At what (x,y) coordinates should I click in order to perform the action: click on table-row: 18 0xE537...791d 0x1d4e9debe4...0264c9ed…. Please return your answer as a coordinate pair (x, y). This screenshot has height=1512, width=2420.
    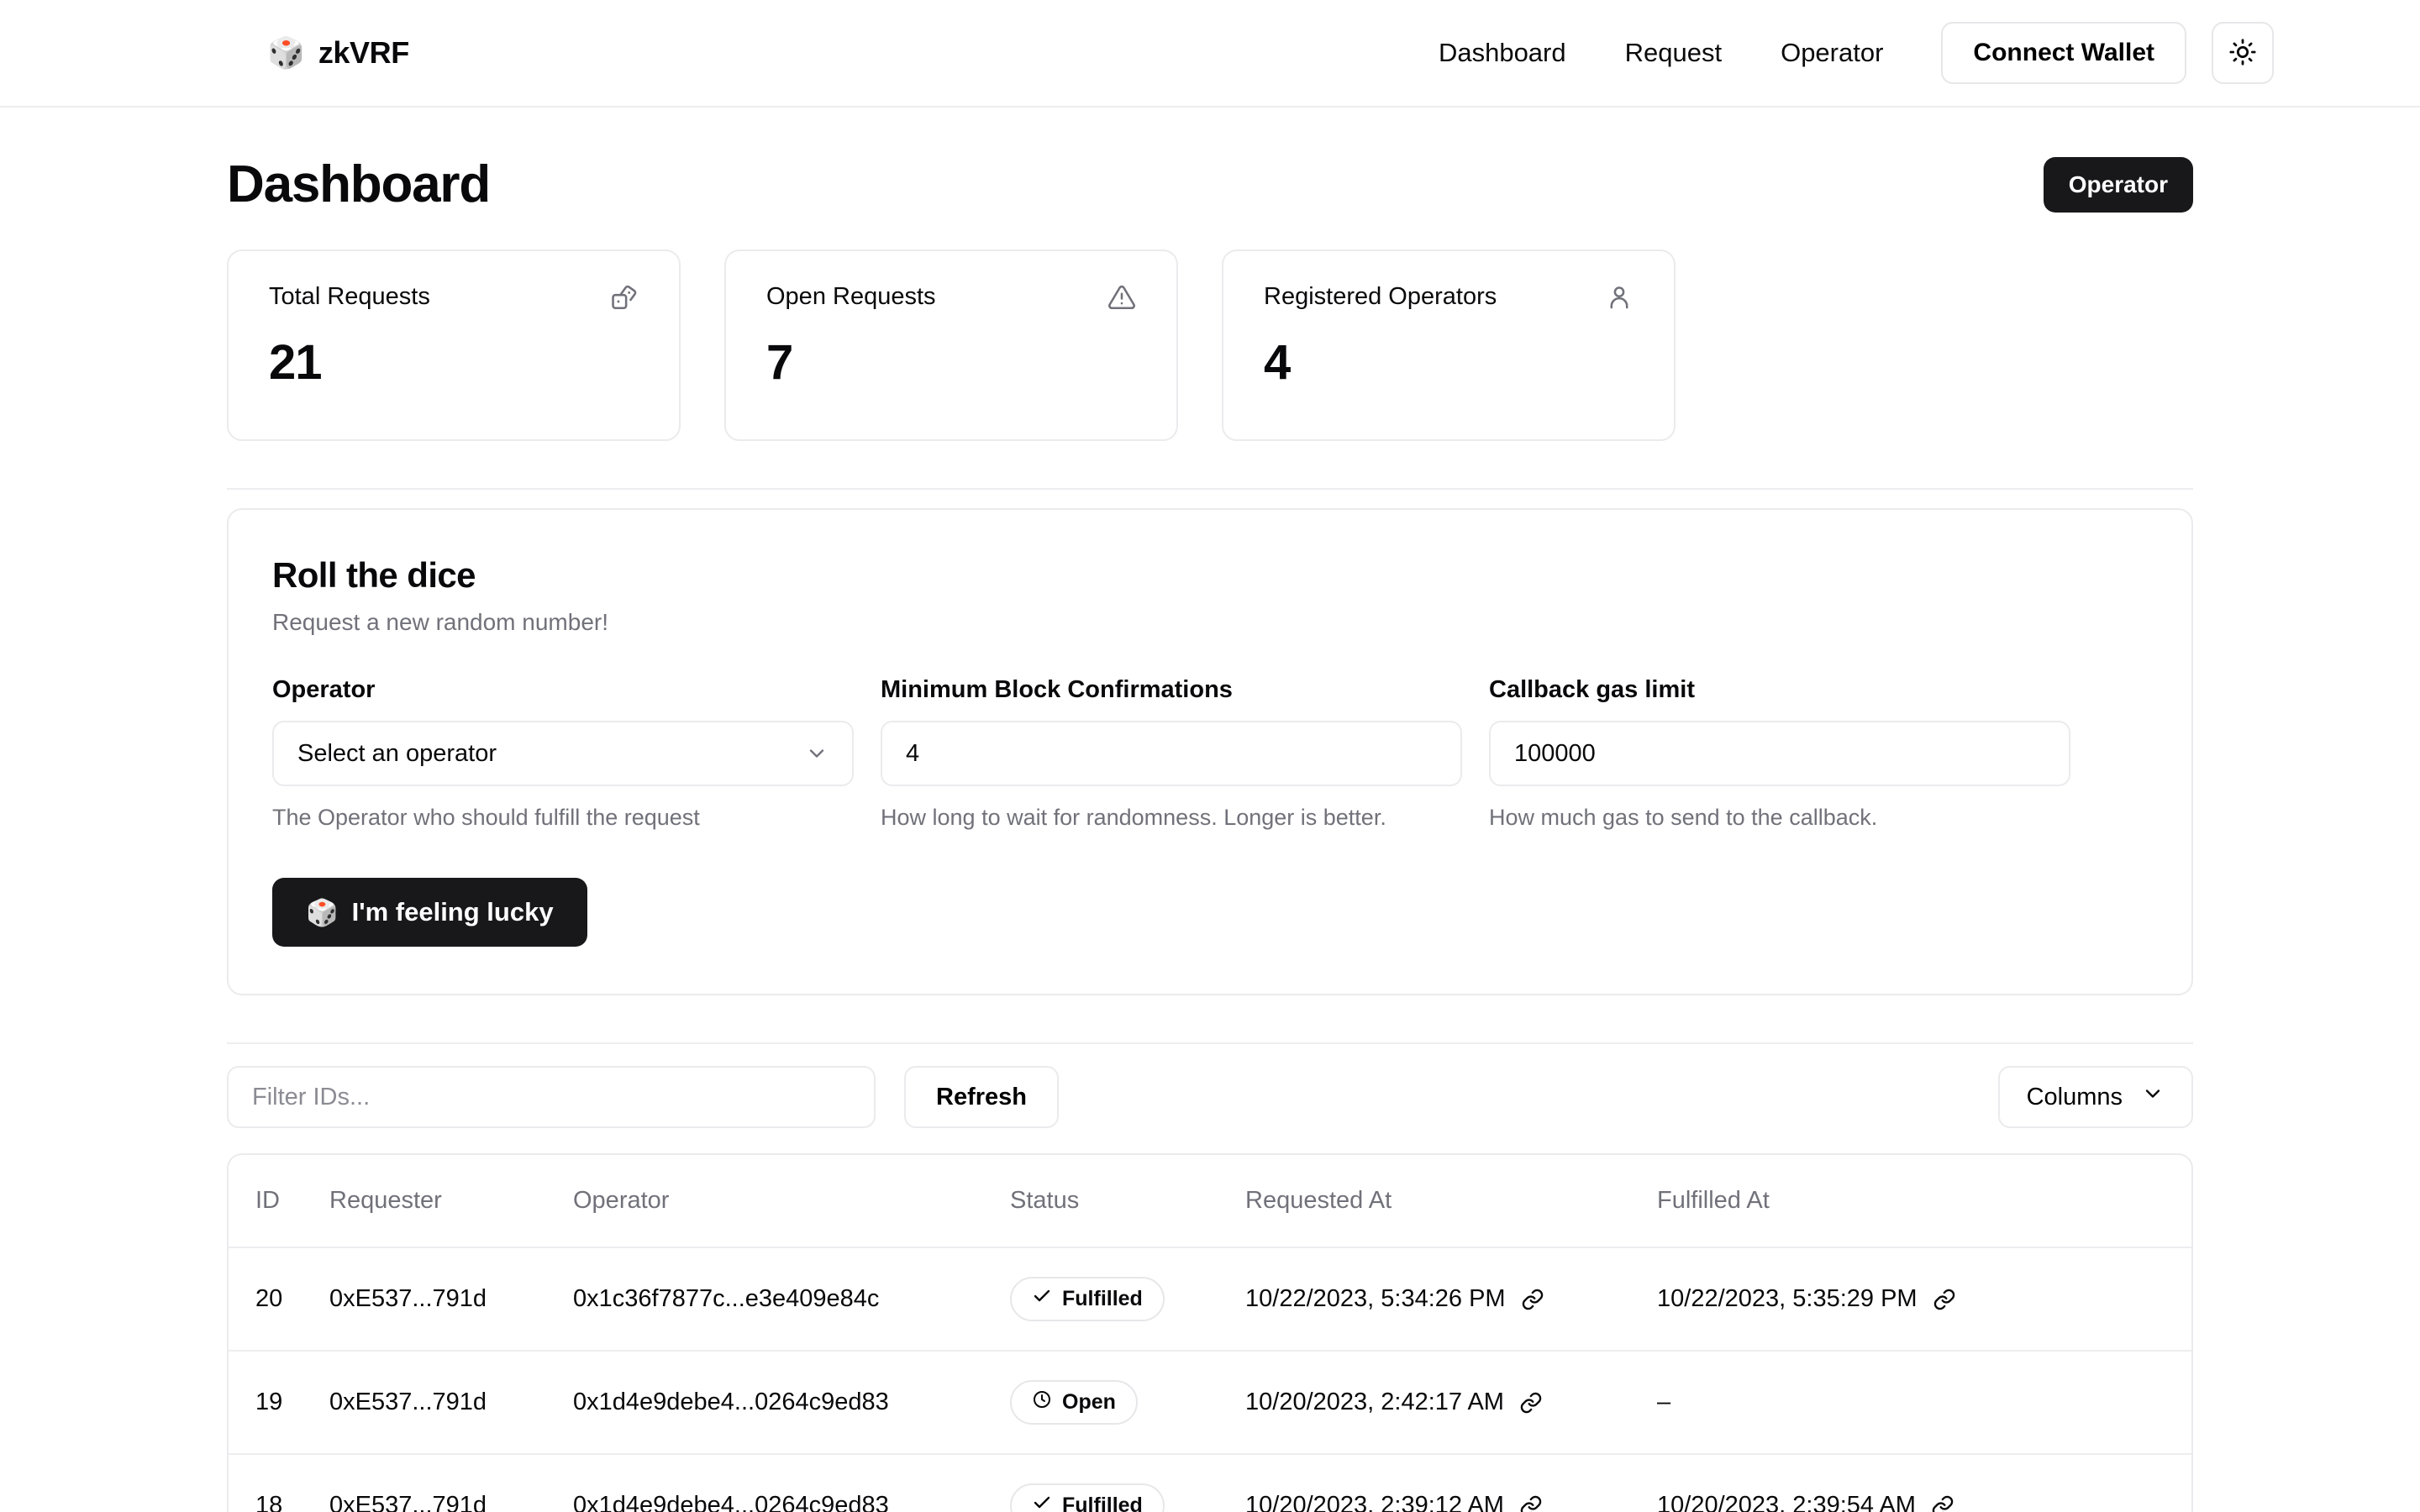
    Looking at the image, I should click on (1210, 1483).